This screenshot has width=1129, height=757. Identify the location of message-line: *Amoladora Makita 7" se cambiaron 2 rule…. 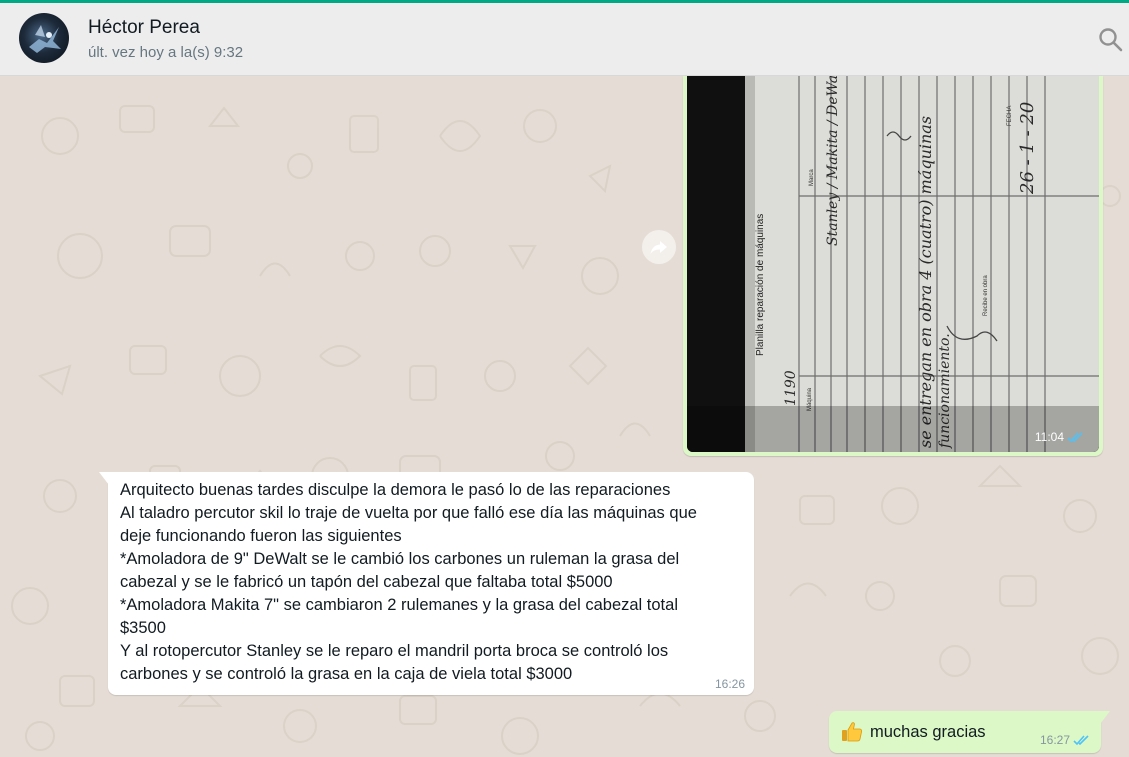
(399, 605).